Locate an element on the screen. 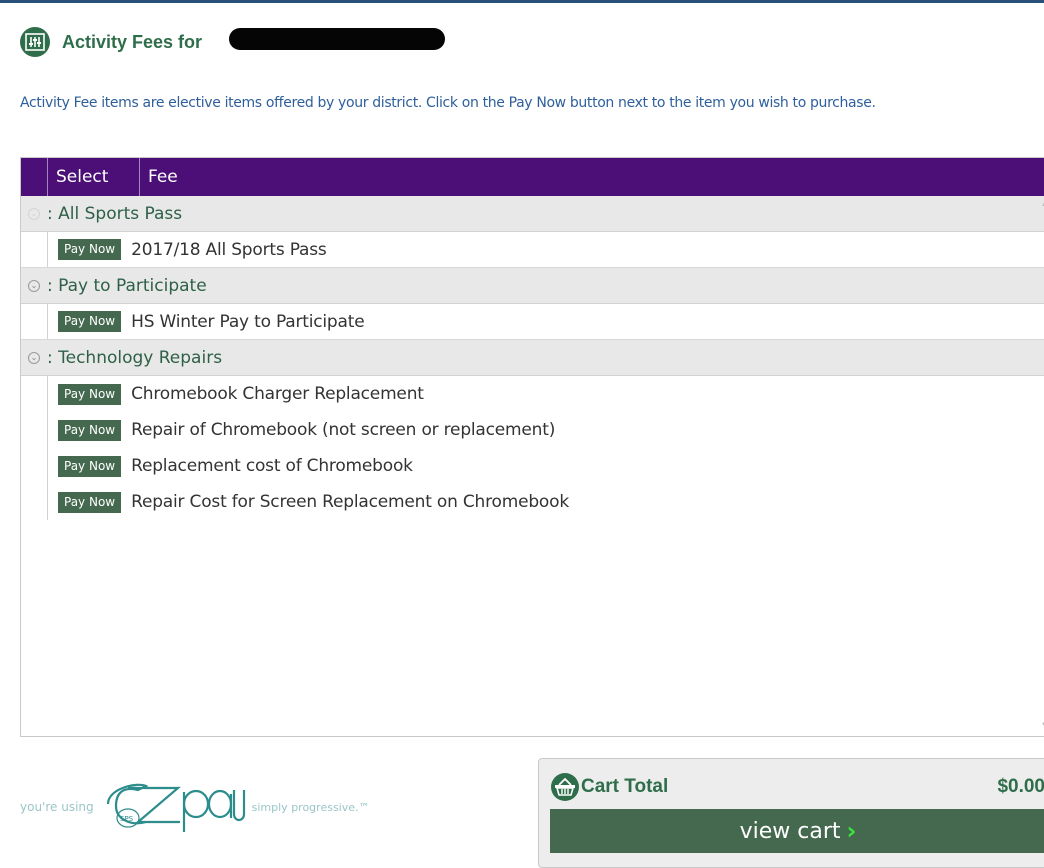 The height and width of the screenshot is (868, 1044). cart-title-group: Cart Total is located at coordinates (609, 787).